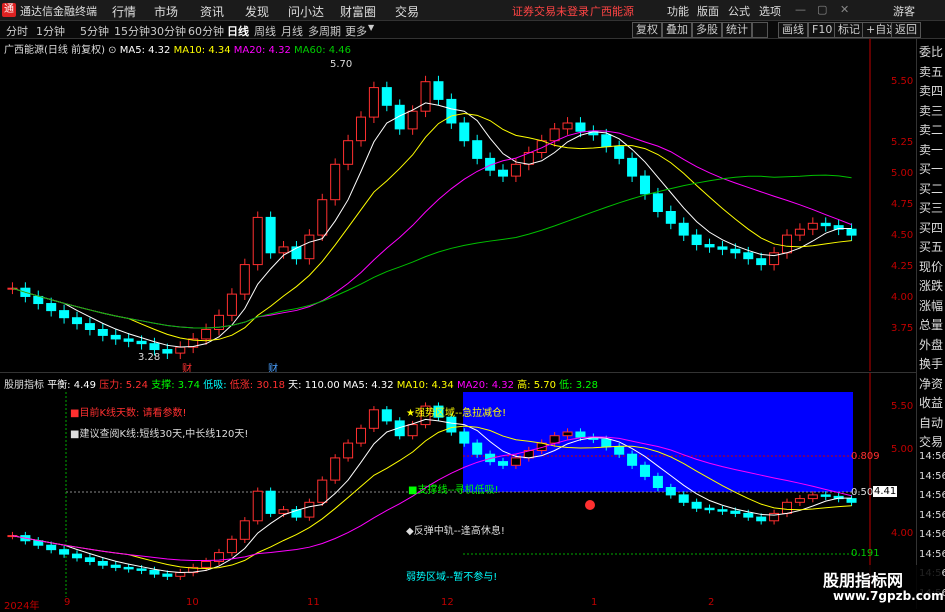 This screenshot has width=945, height=612. Describe the element at coordinates (212, 11) in the screenshot. I see `menu-news: 资讯` at that location.